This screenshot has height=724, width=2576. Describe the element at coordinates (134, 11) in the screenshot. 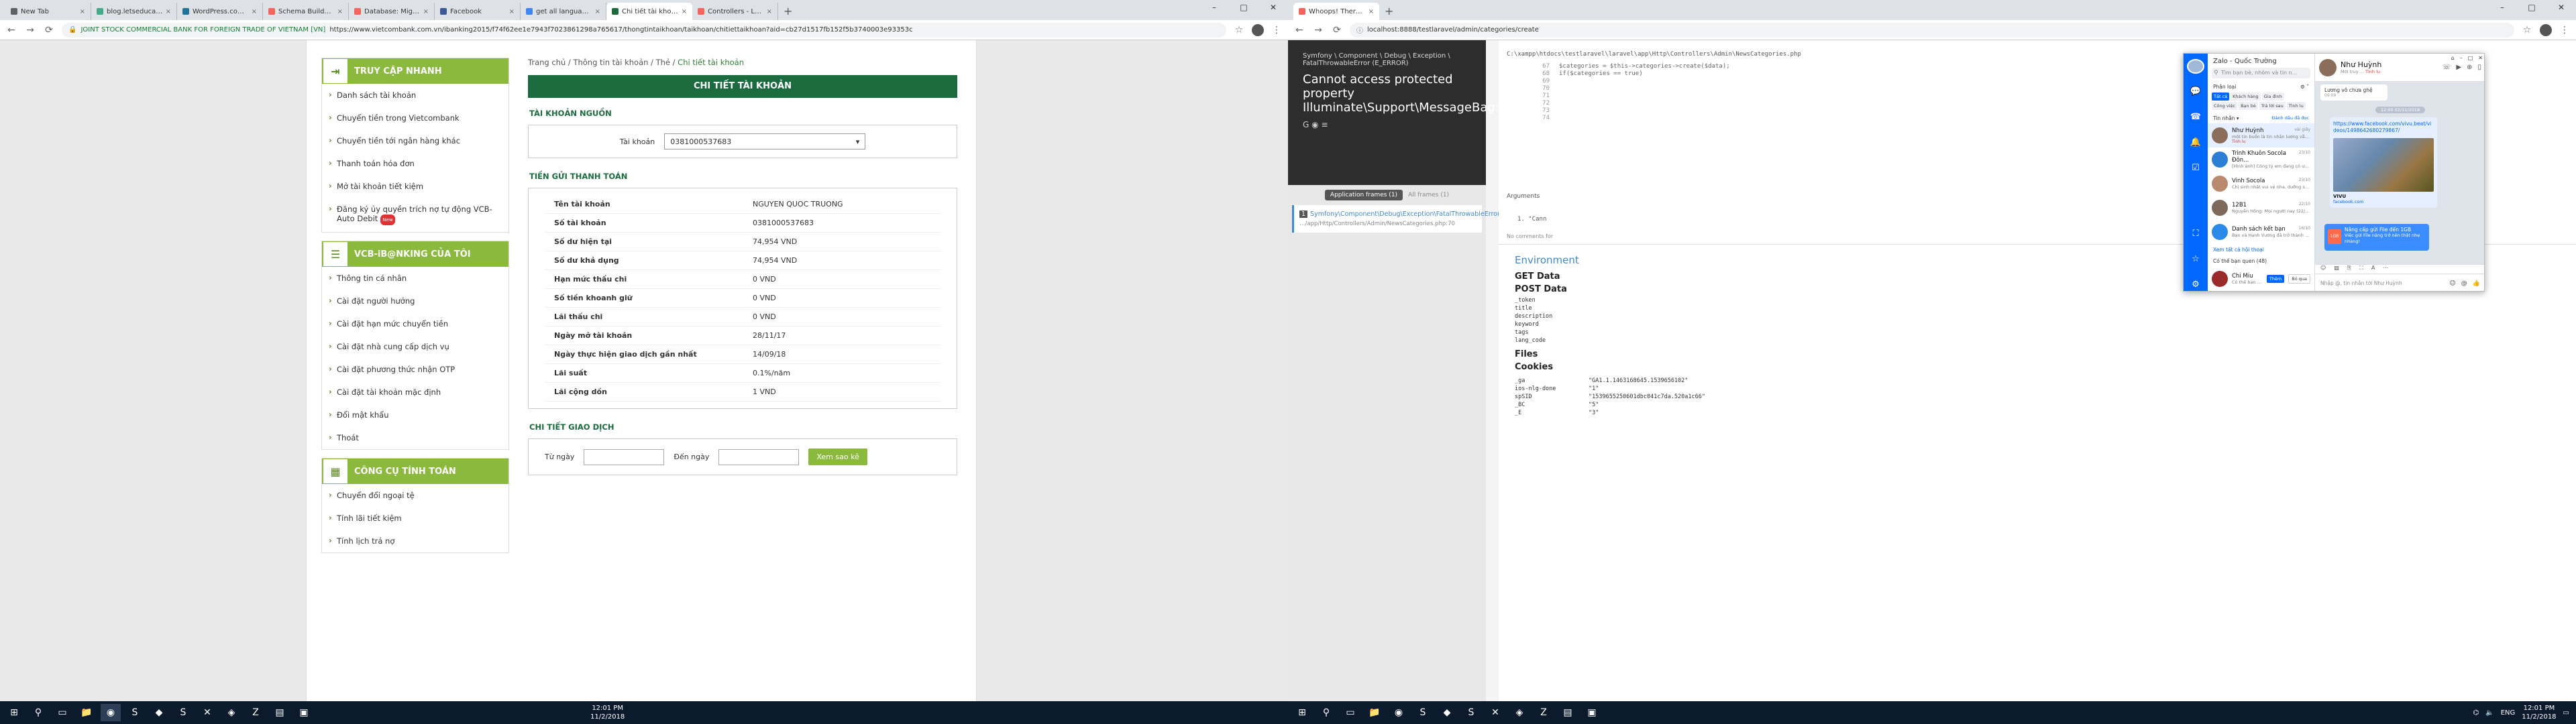

I see `browser-tab: blog.letseducate.admi...×` at that location.